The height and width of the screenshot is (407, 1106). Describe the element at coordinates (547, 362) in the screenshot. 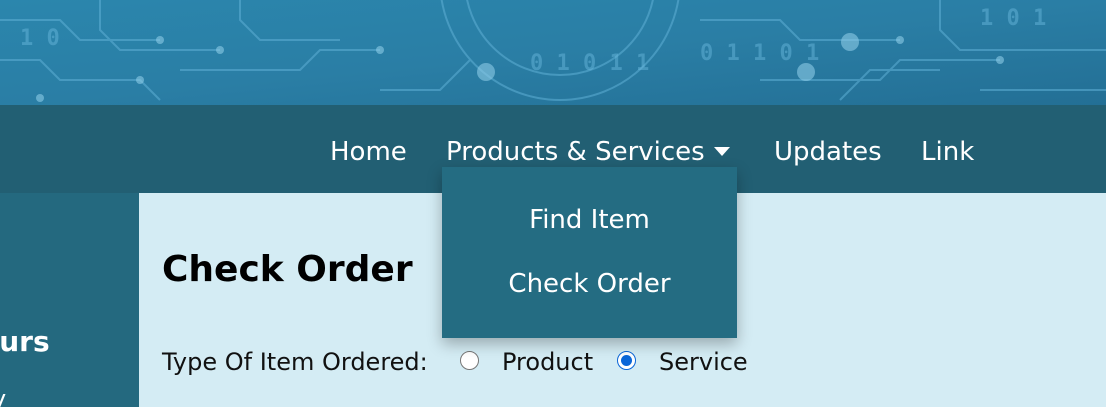

I see `product-radio-label: Product` at that location.